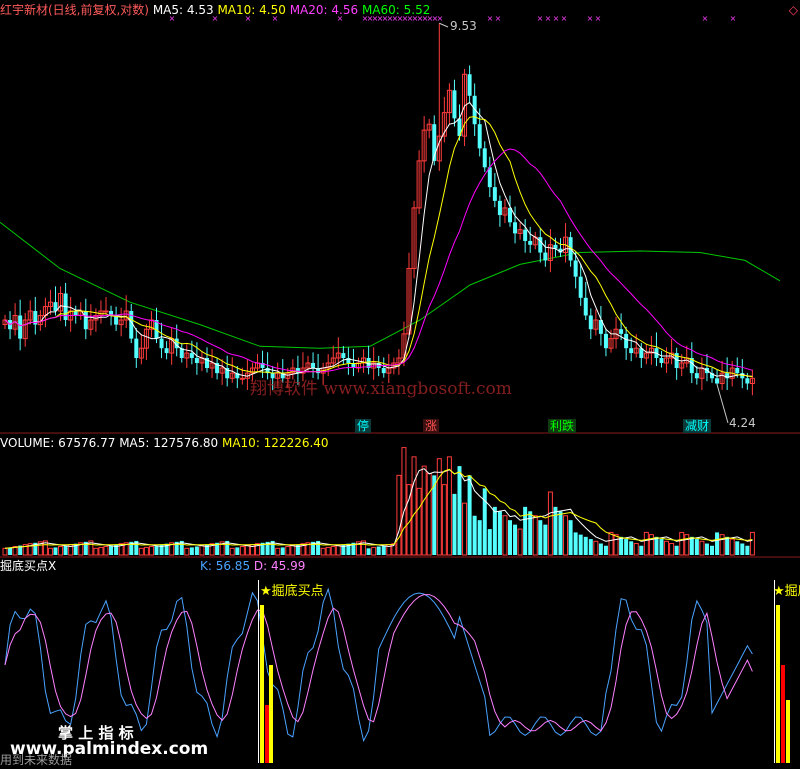  I want to click on buy-signal-label-1: ★掘底买点, so click(292, 591).